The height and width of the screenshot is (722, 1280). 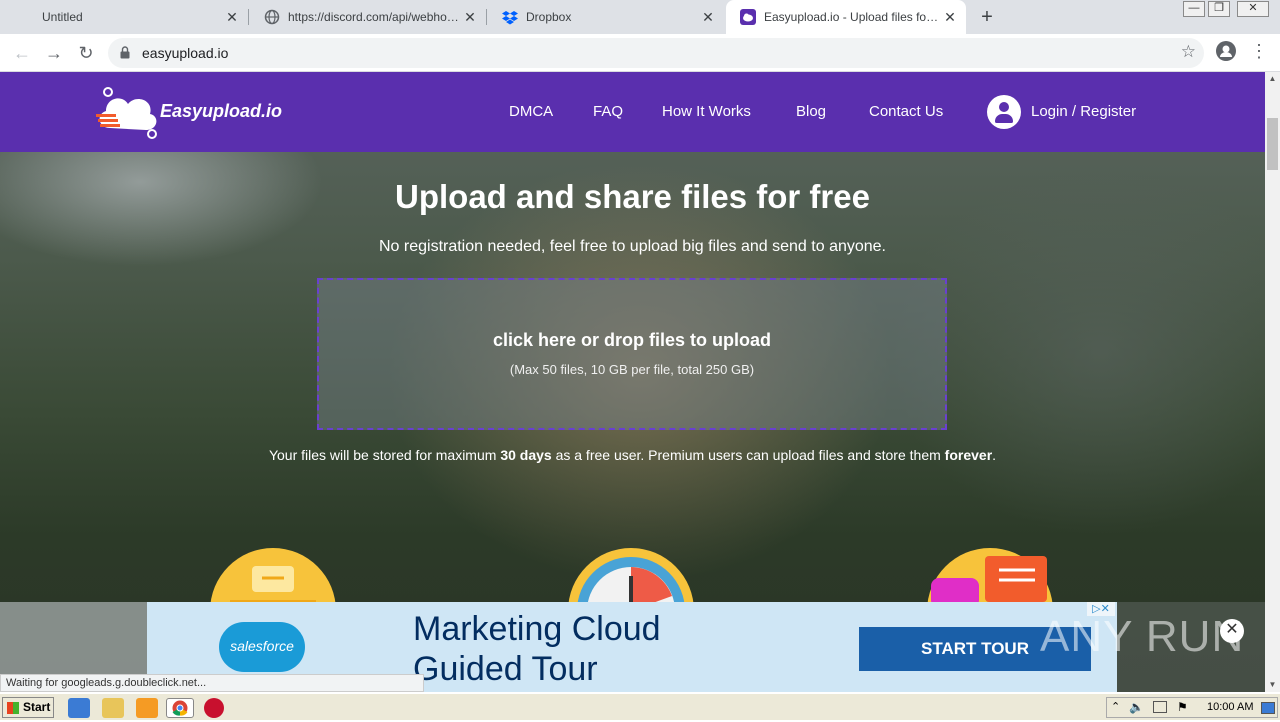 I want to click on file-explorer-icon, so click(x=113, y=708).